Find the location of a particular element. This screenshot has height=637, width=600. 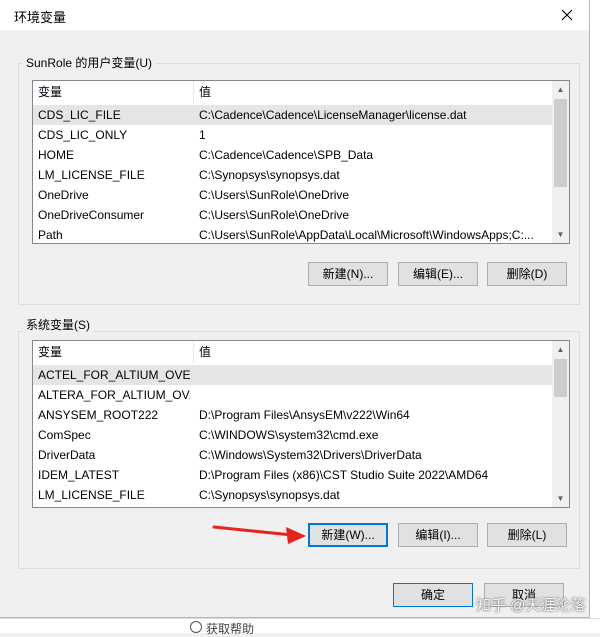

watermark: 知乎 @天涯沦落 is located at coordinates (531, 605).